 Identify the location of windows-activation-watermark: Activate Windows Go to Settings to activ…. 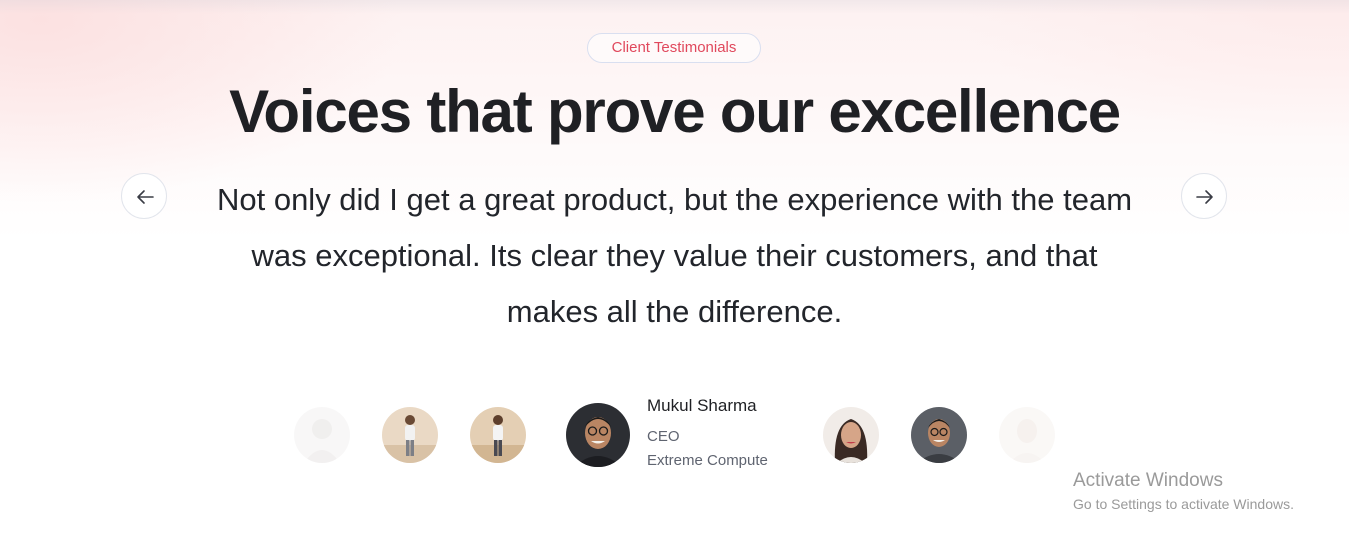
(1183, 491).